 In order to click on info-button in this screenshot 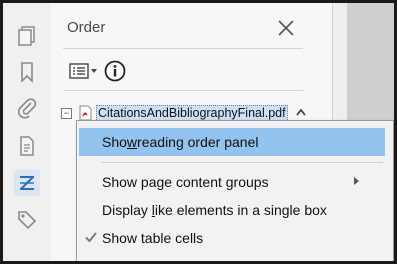, I will do `click(115, 71)`.